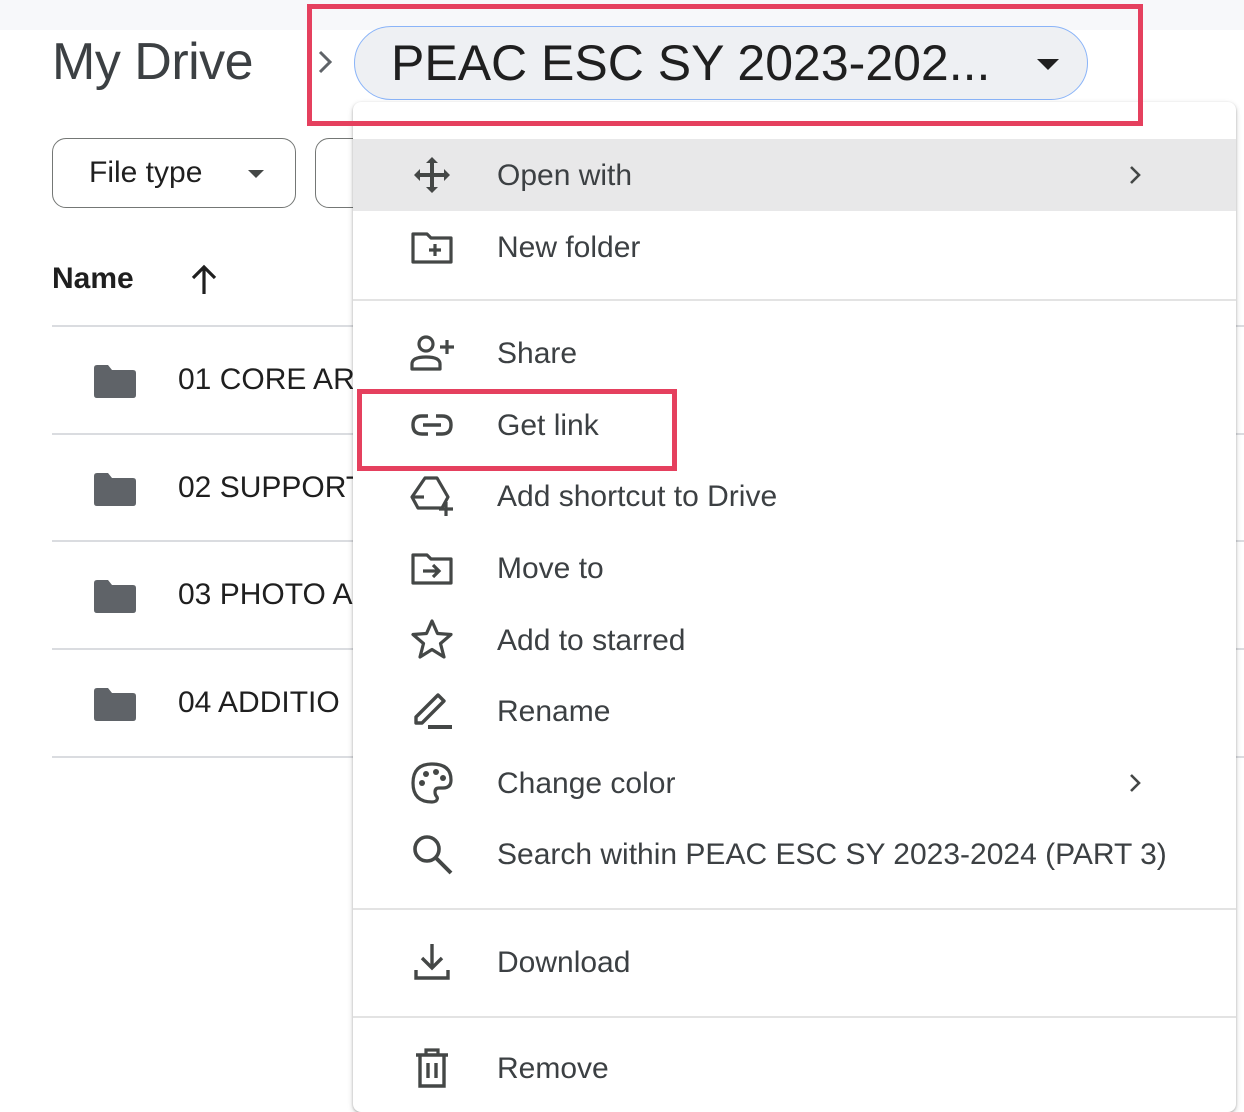 The height and width of the screenshot is (1112, 1244). What do you see at coordinates (794, 353) in the screenshot?
I see `menu-item-share: Share` at bounding box center [794, 353].